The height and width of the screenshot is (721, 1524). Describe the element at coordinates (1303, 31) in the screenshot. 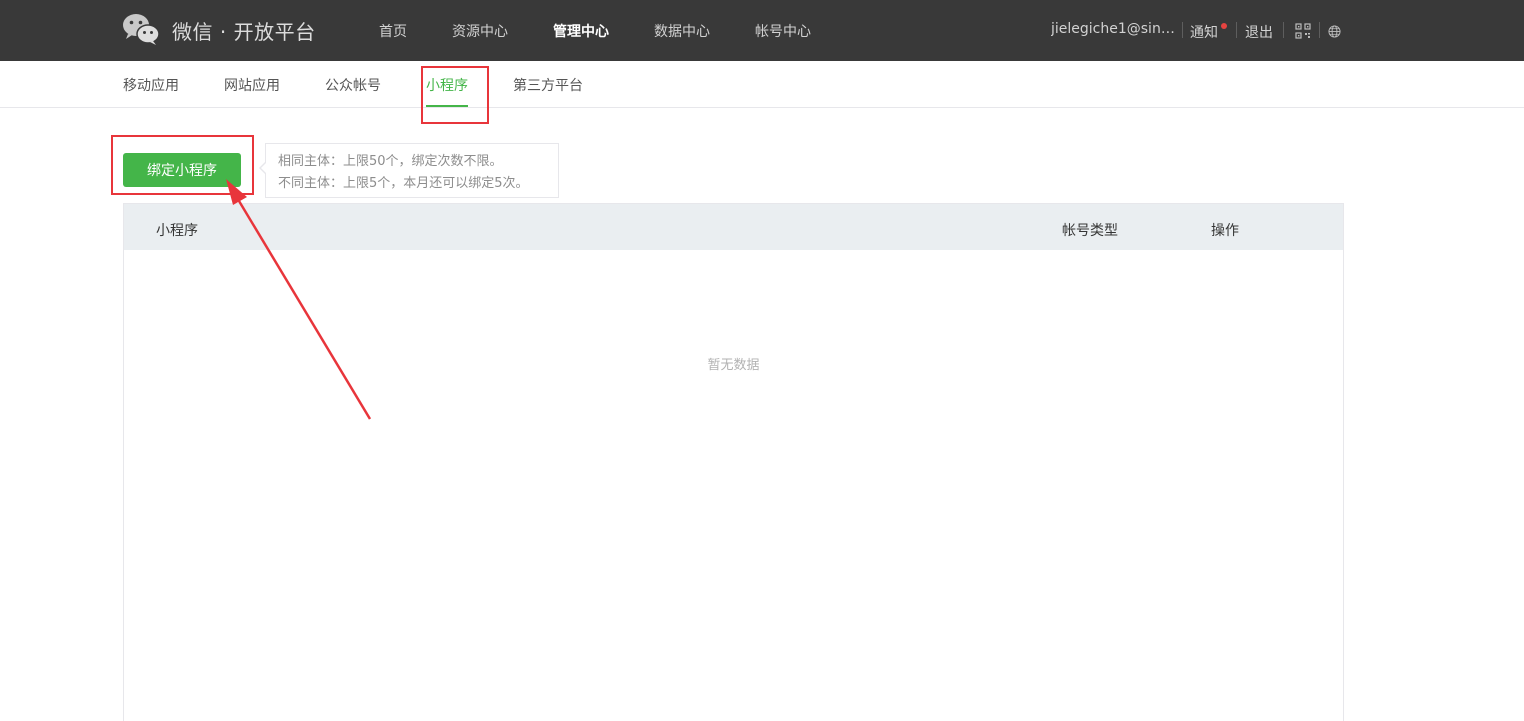

I see `qr-code-icon` at that location.